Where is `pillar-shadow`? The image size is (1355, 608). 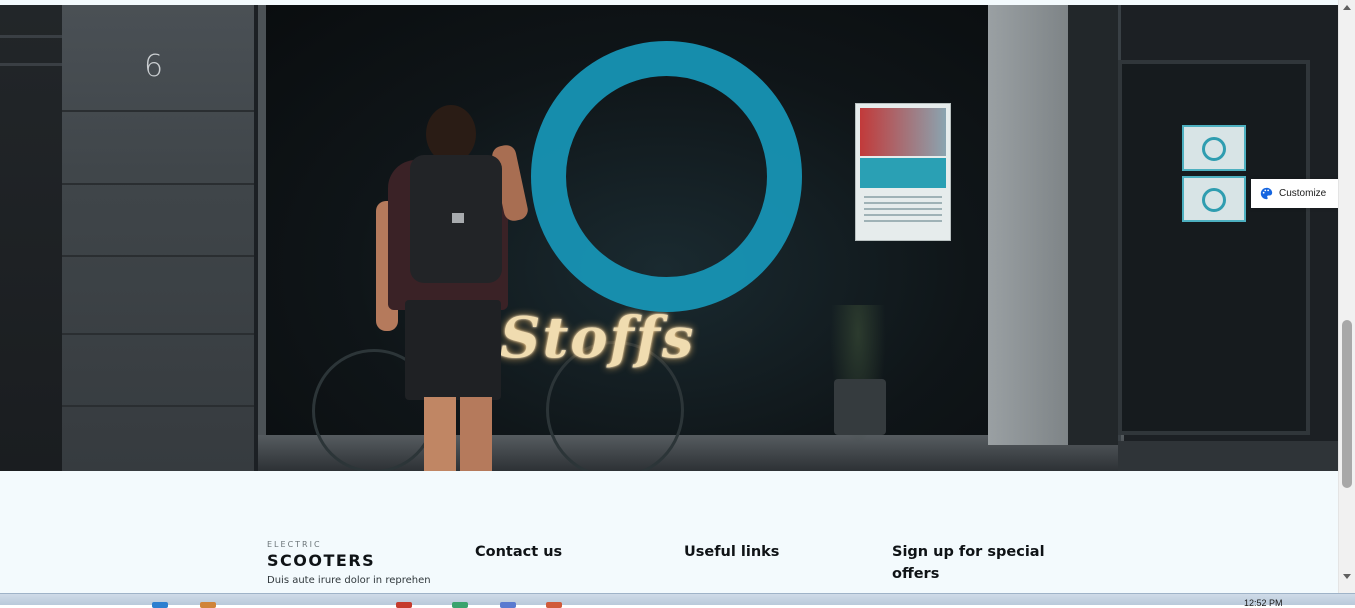
pillar-shadow is located at coordinates (1093, 225).